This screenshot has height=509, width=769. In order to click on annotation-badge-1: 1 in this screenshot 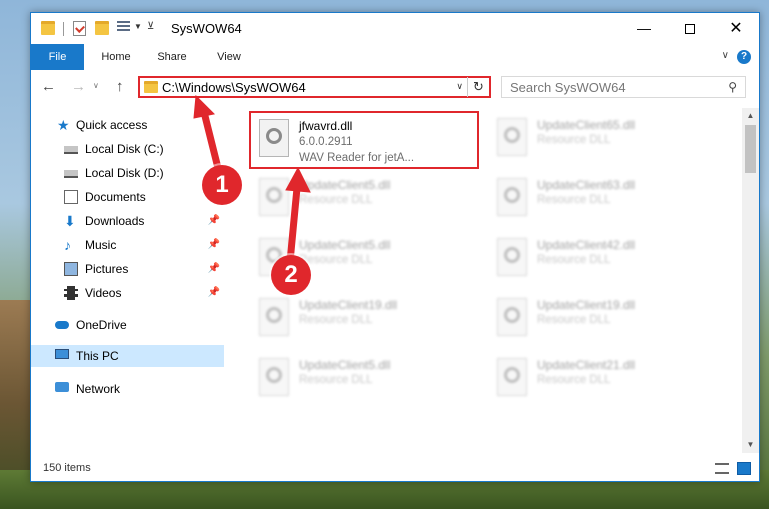, I will do `click(222, 185)`.